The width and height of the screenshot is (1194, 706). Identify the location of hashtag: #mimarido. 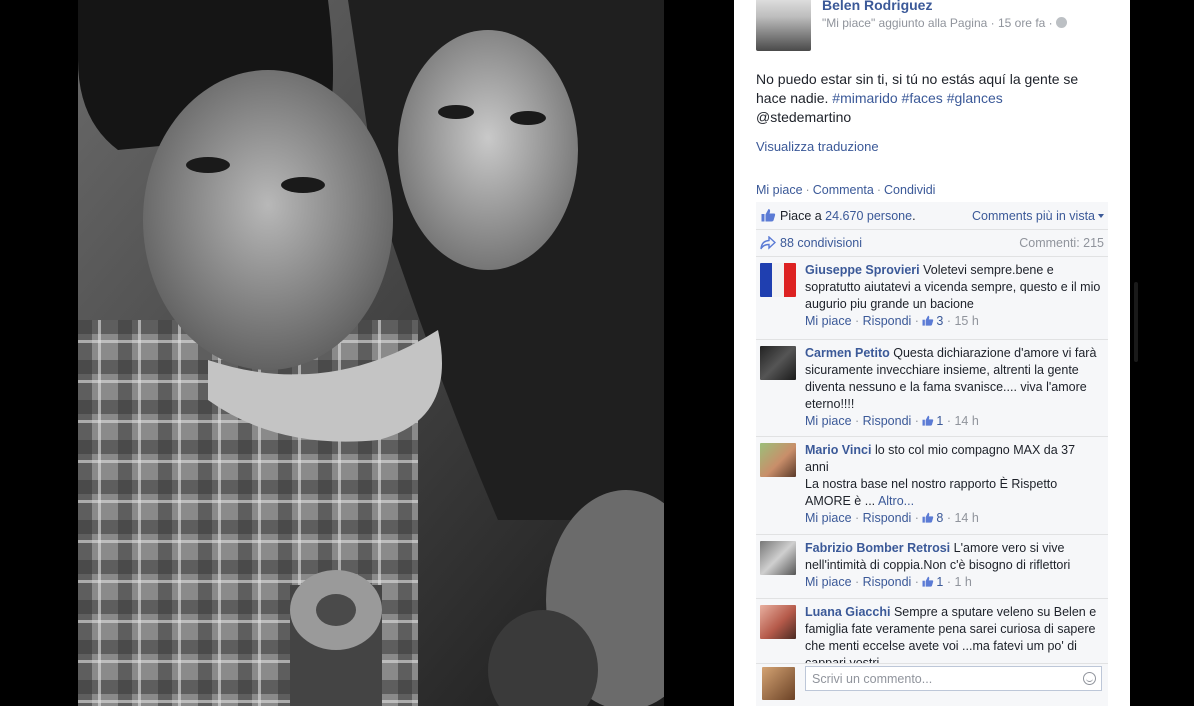
(864, 98).